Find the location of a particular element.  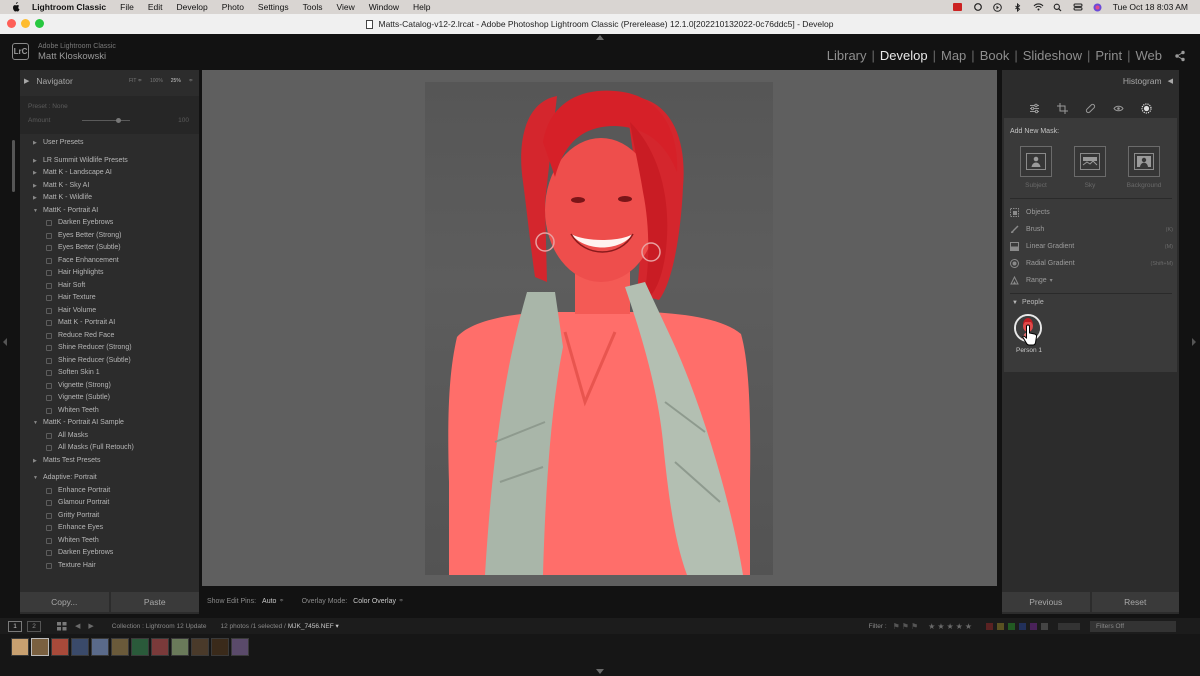

edit-pins-dropdown: Auto is located at coordinates (269, 601).